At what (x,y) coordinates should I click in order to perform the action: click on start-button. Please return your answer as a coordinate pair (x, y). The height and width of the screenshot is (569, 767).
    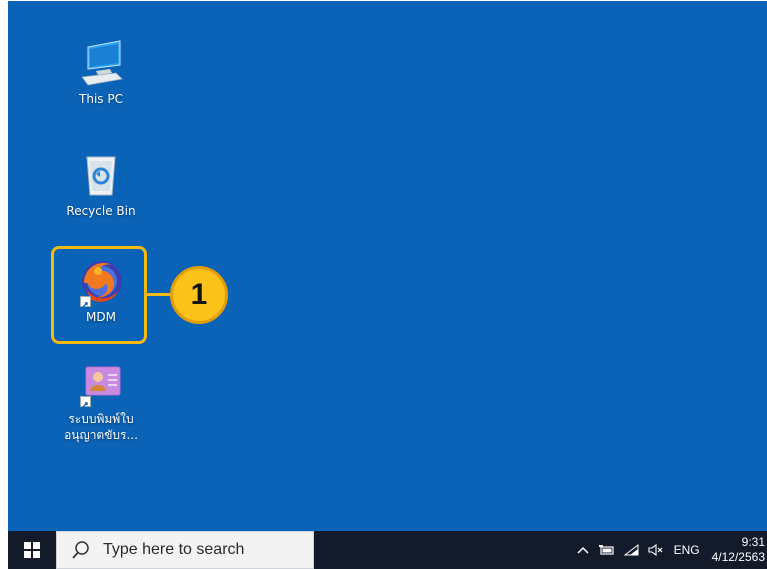
    Looking at the image, I should click on (32, 550).